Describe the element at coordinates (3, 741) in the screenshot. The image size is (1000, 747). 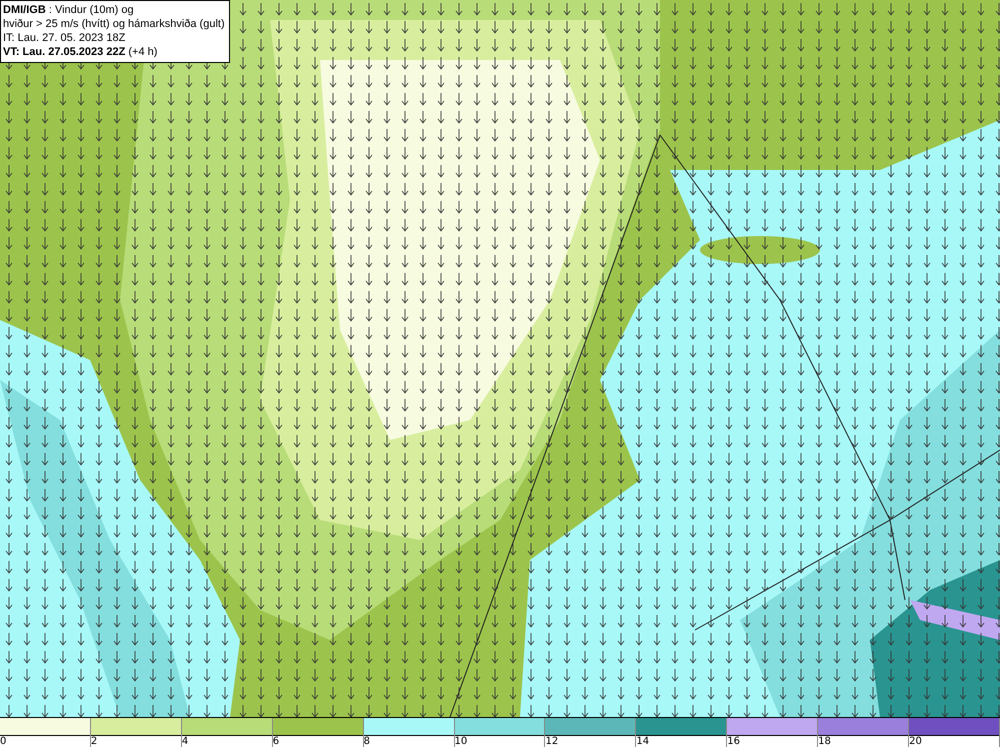
I see `legend-label: 0` at that location.